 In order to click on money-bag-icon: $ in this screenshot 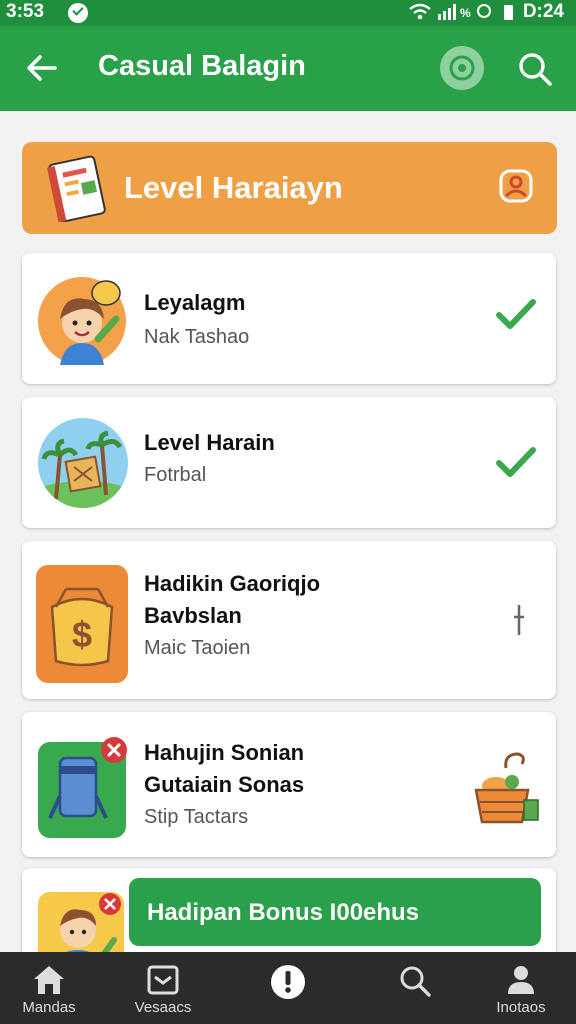, I will do `click(82, 624)`.